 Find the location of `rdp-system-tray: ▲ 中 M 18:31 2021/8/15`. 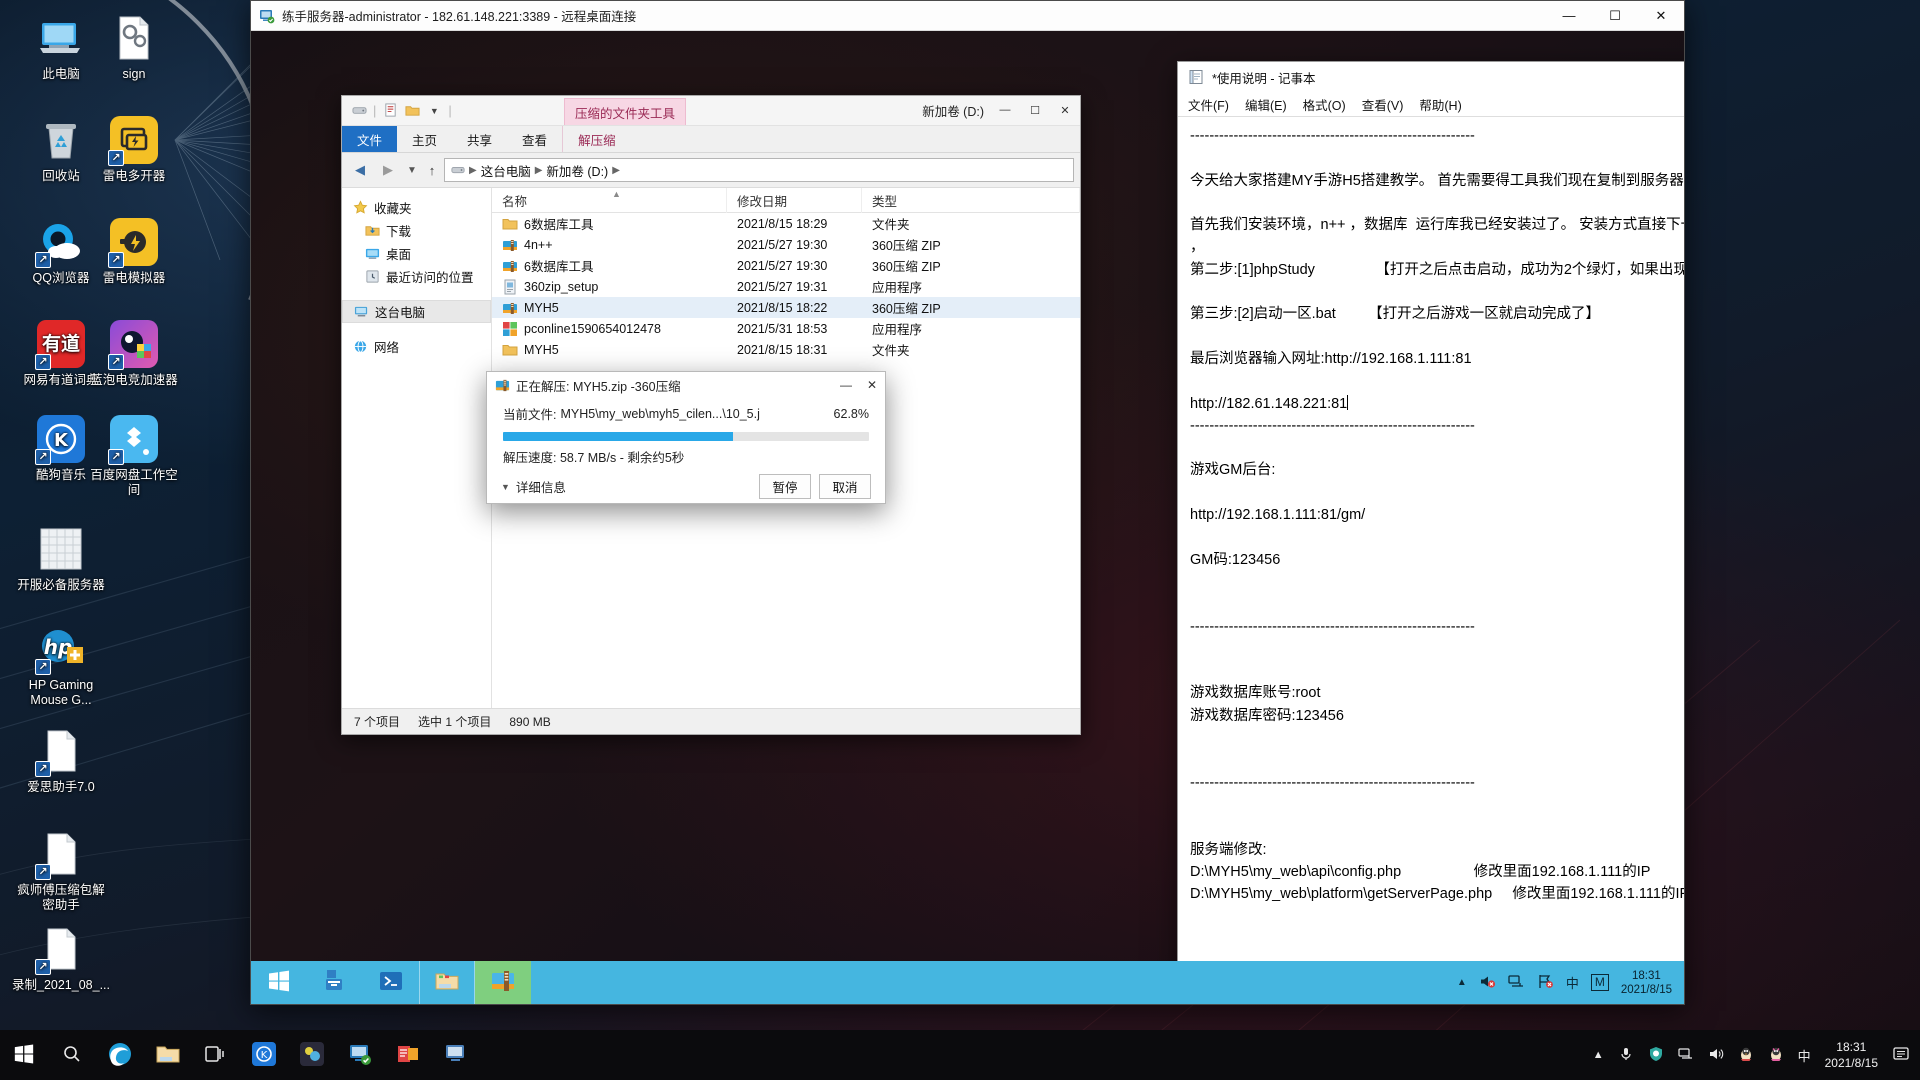

rdp-system-tray: ▲ 中 M 18:31 2021/8/15 is located at coordinates (1570, 982).